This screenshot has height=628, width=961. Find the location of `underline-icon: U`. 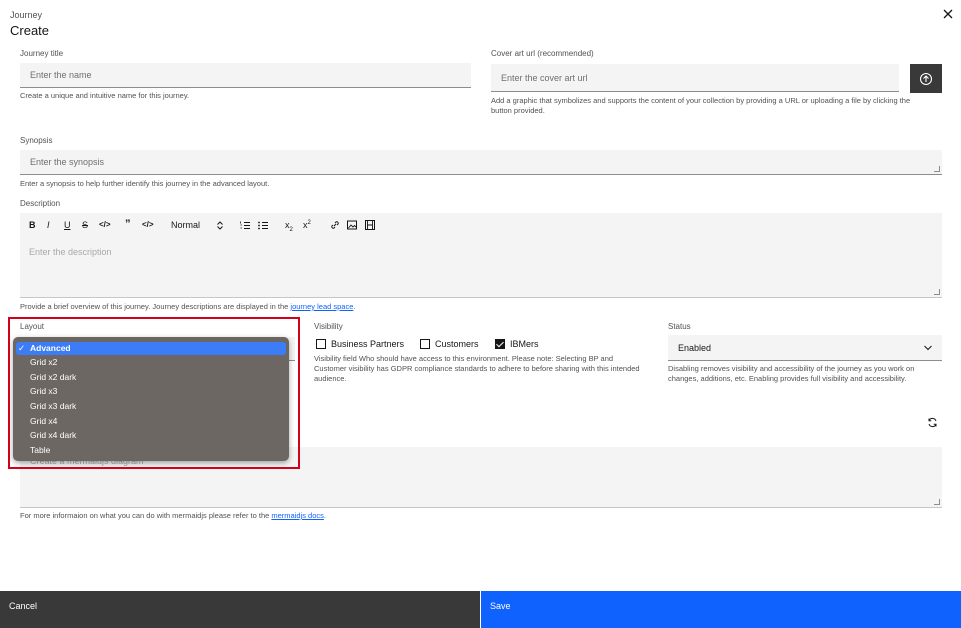

underline-icon: U is located at coordinates (67, 225).